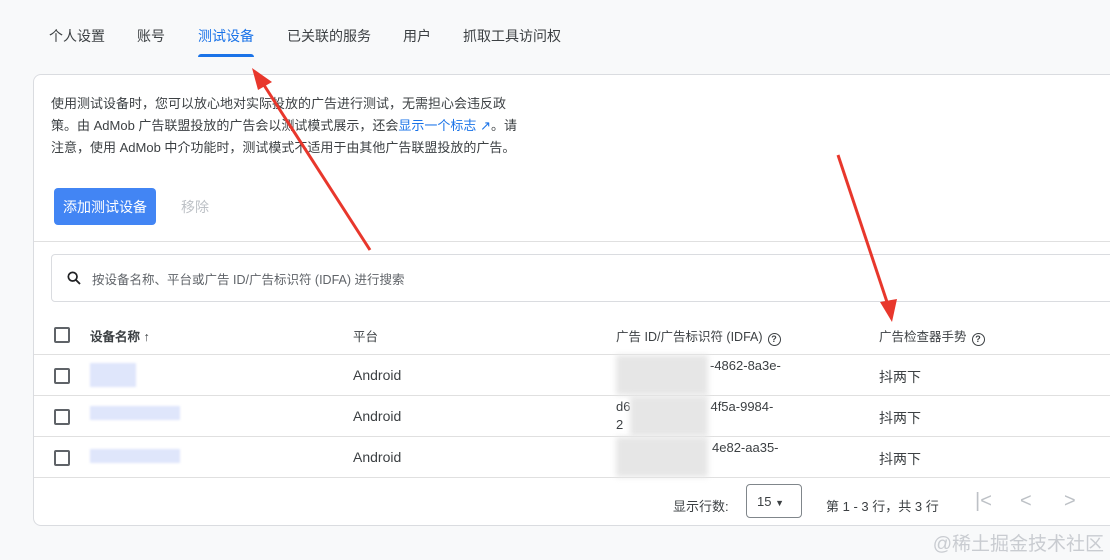 The height and width of the screenshot is (560, 1110). What do you see at coordinates (512, 36) in the screenshot?
I see `tab-crawler-access: 抓取工具访问权` at bounding box center [512, 36].